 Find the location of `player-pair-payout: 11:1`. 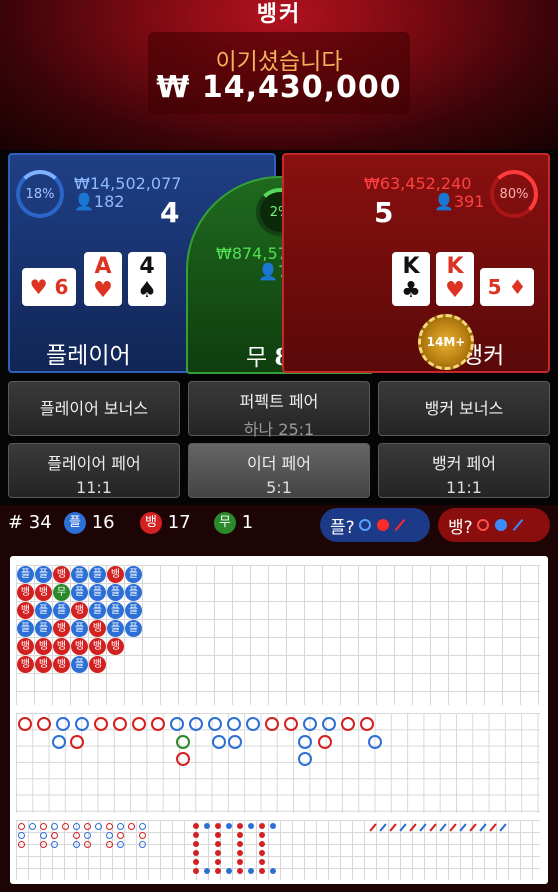

player-pair-payout: 11:1 is located at coordinates (94, 487).